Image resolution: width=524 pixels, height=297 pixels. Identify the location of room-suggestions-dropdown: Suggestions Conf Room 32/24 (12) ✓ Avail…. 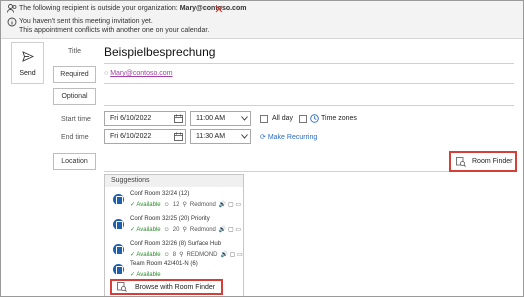
(174, 235).